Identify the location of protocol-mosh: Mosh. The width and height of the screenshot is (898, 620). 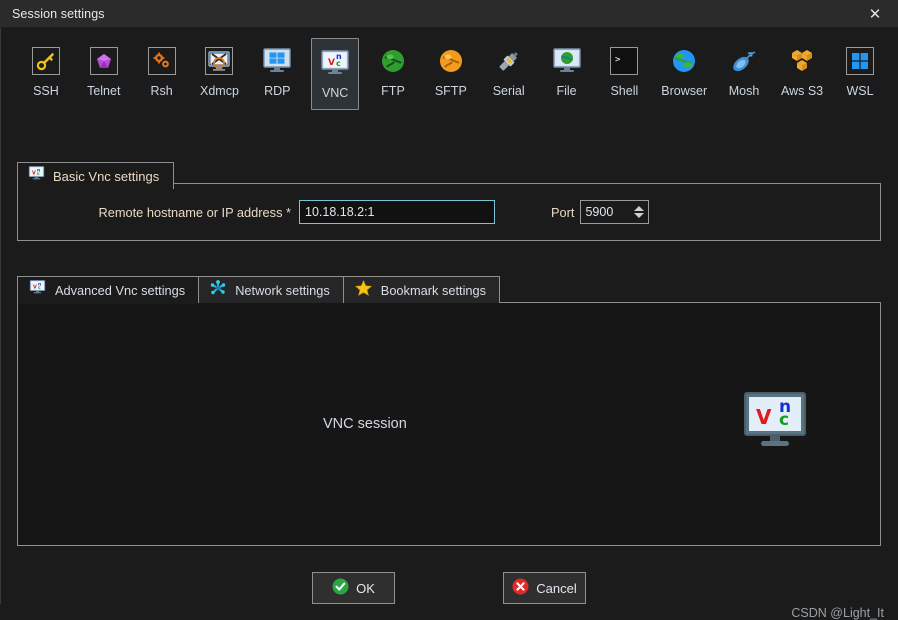
(744, 71).